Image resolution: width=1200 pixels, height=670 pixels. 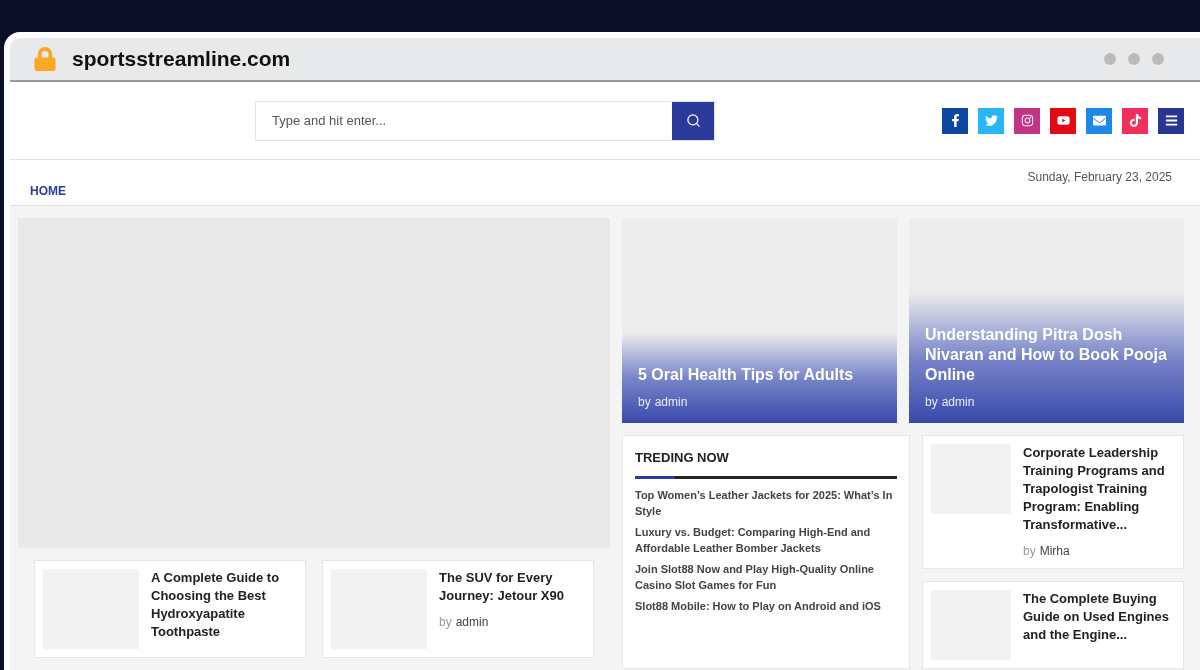 What do you see at coordinates (682, 458) in the screenshot?
I see `trending-title: TREDING NOW` at bounding box center [682, 458].